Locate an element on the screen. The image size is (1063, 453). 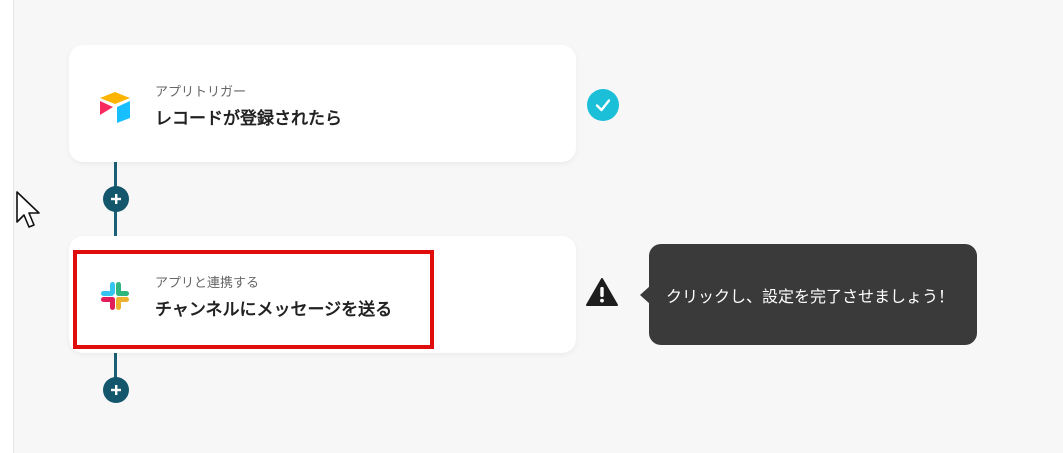
setup-tooltip: クリックし、設定を完了させましょう！ is located at coordinates (813, 294).